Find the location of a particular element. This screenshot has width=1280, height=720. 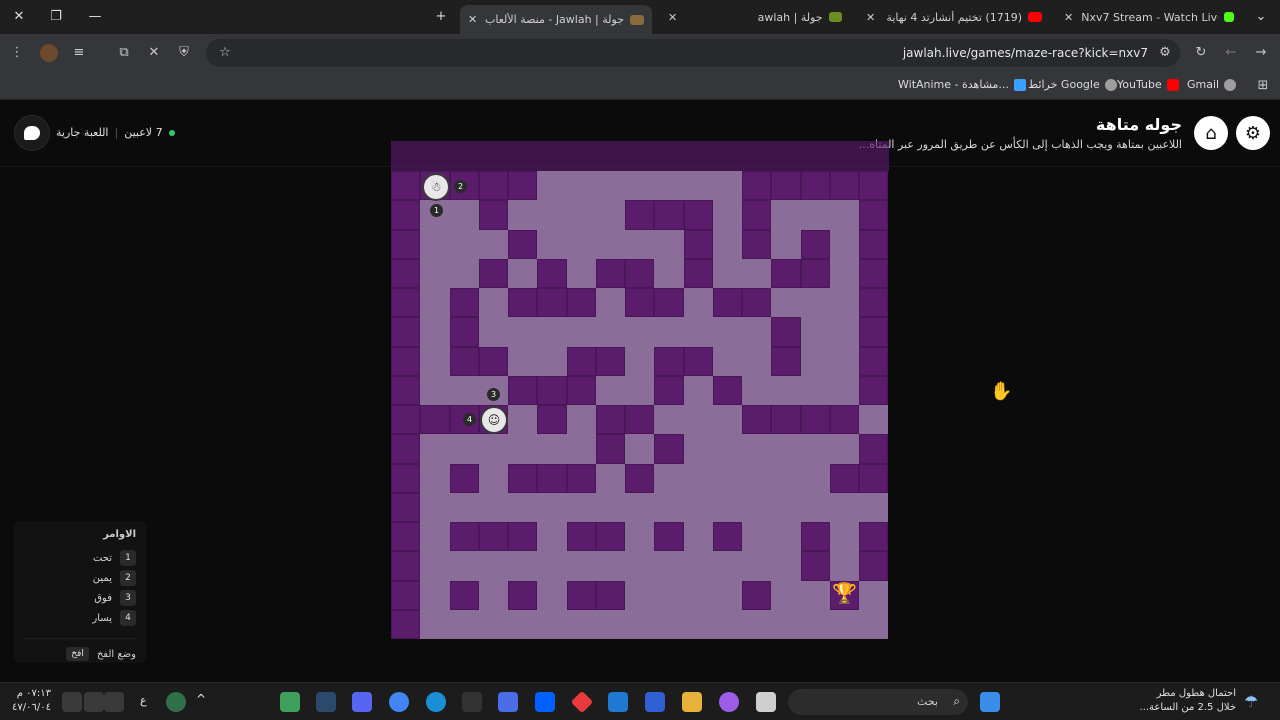

edge-icon is located at coordinates (436, 702).